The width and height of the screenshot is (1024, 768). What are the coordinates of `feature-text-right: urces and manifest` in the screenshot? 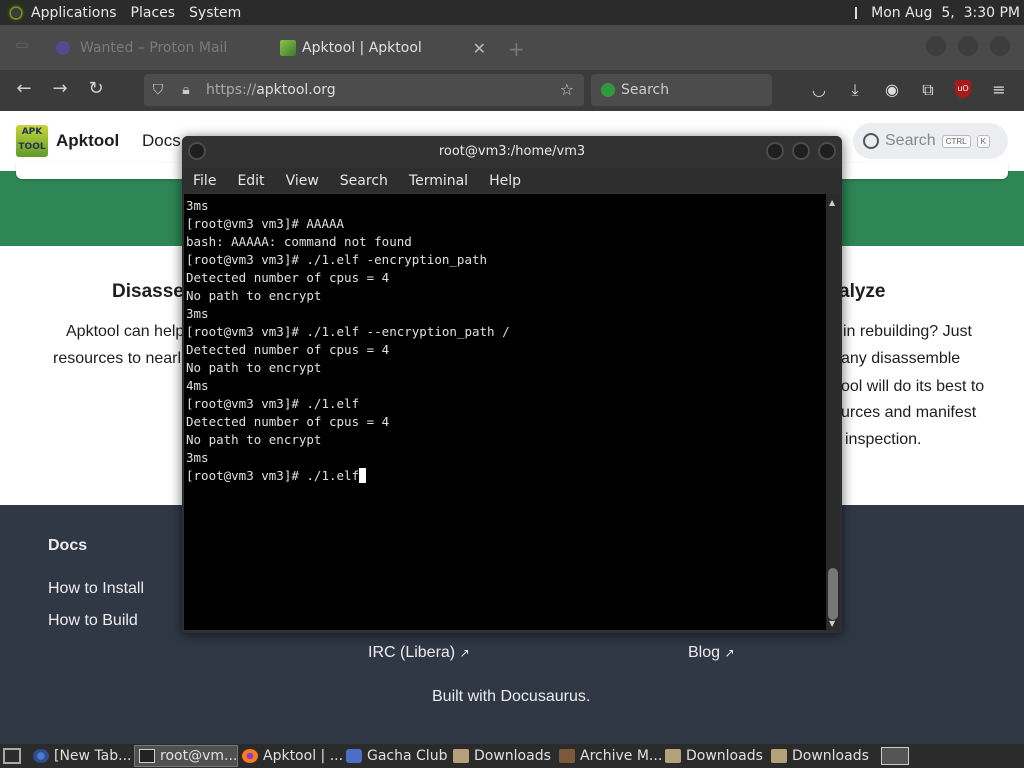 It's located at (909, 412).